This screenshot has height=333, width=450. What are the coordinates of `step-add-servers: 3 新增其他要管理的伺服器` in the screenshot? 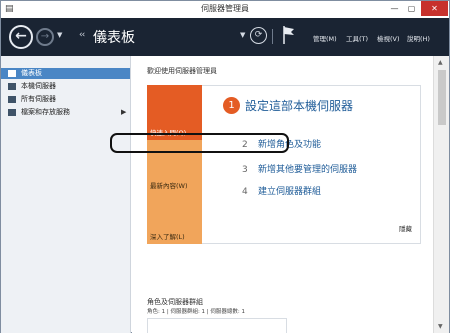 It's located at (299, 168).